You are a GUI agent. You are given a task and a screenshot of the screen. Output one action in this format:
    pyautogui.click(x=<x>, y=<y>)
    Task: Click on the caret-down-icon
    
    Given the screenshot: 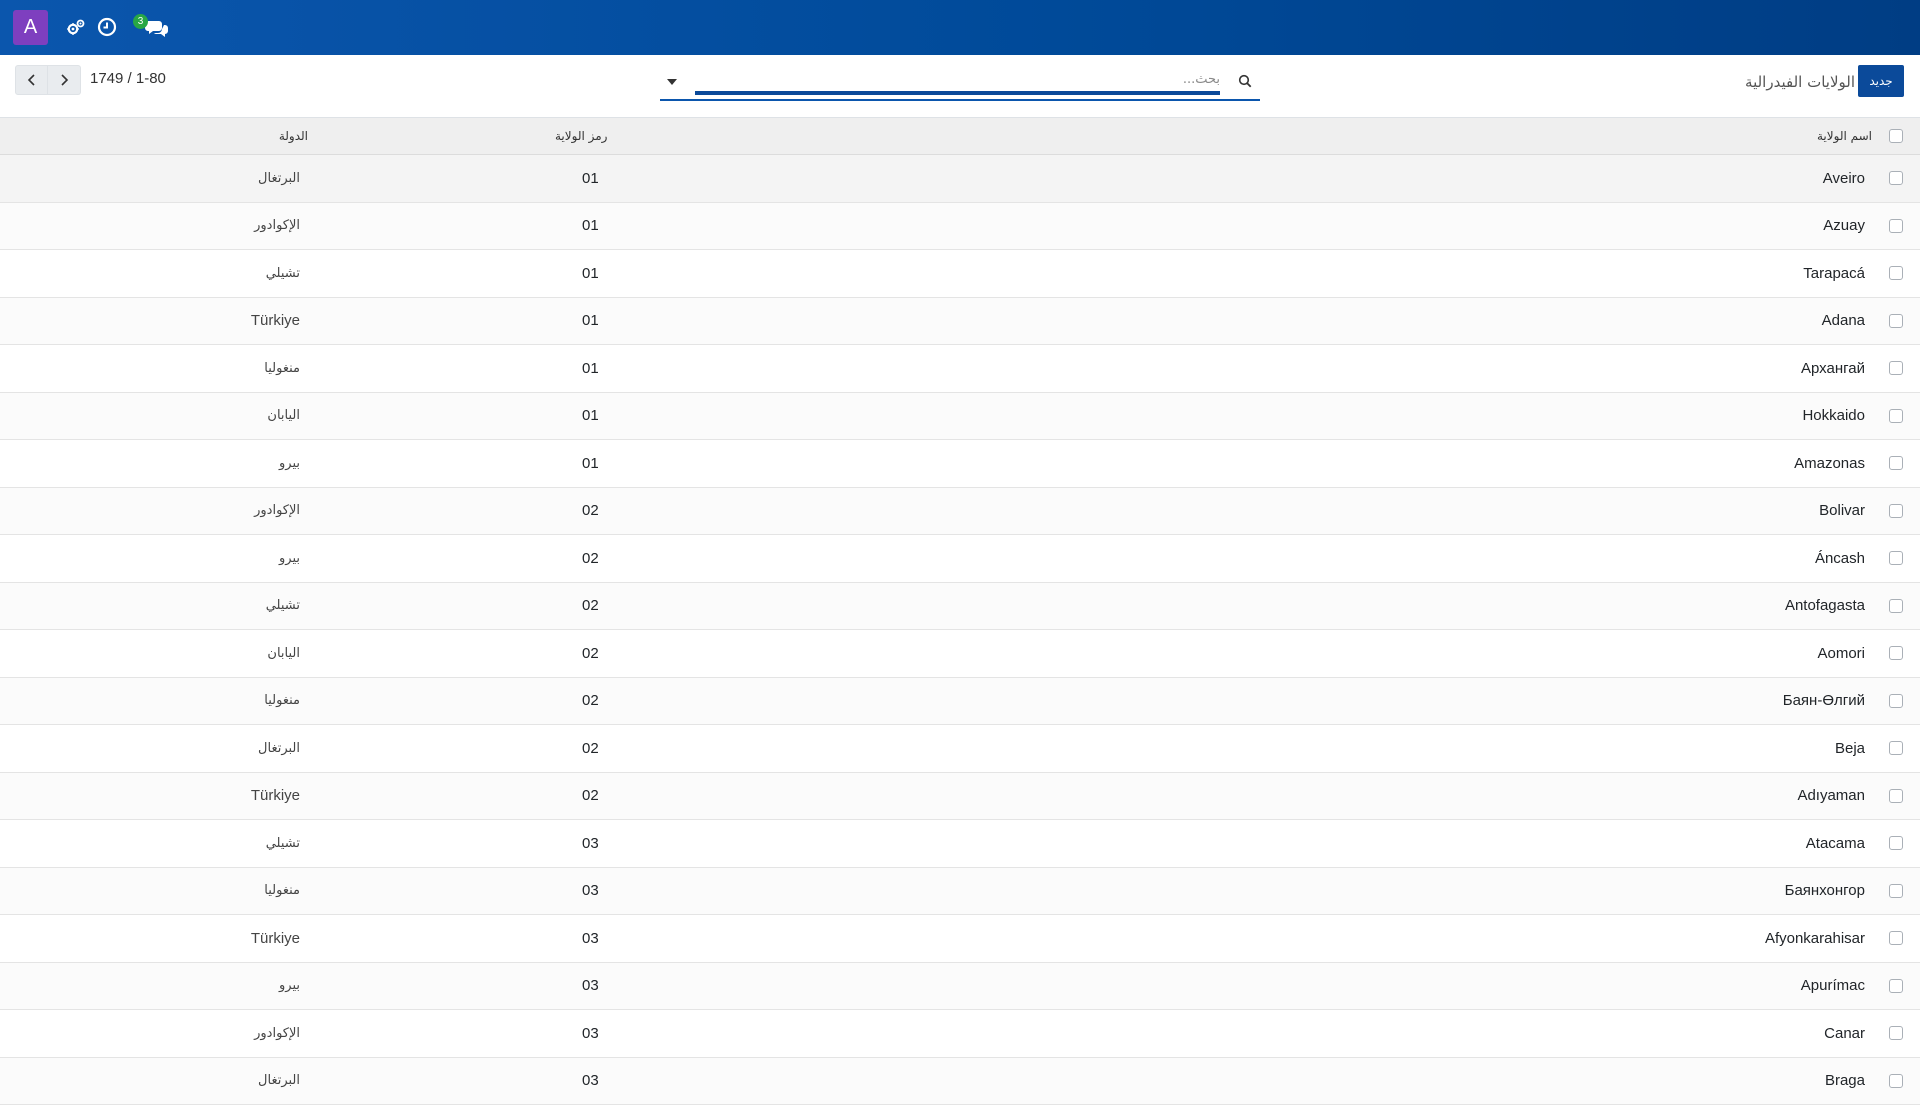 What is the action you would take?
    pyautogui.click(x=672, y=82)
    